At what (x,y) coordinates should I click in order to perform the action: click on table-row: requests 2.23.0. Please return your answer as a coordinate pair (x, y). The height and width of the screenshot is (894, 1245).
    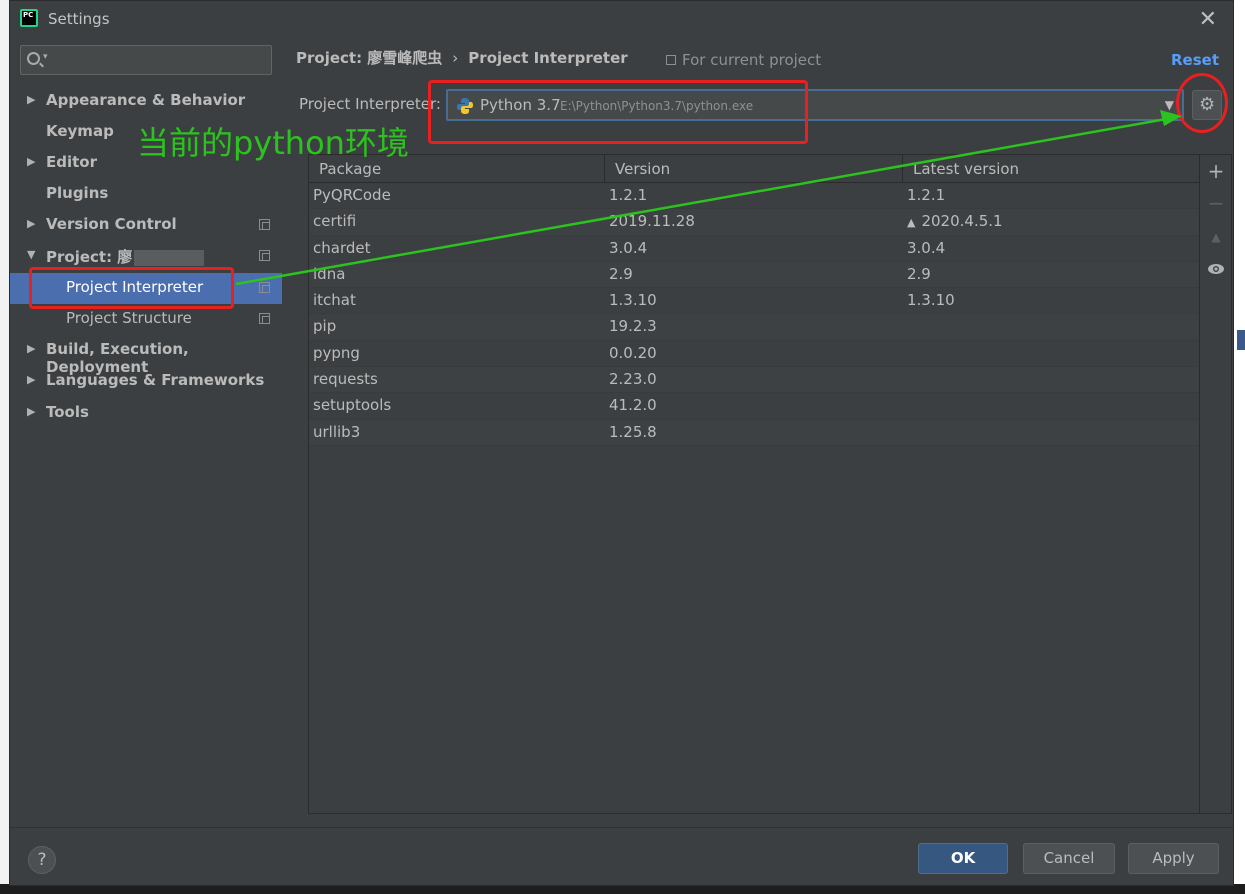
    Looking at the image, I should click on (754, 380).